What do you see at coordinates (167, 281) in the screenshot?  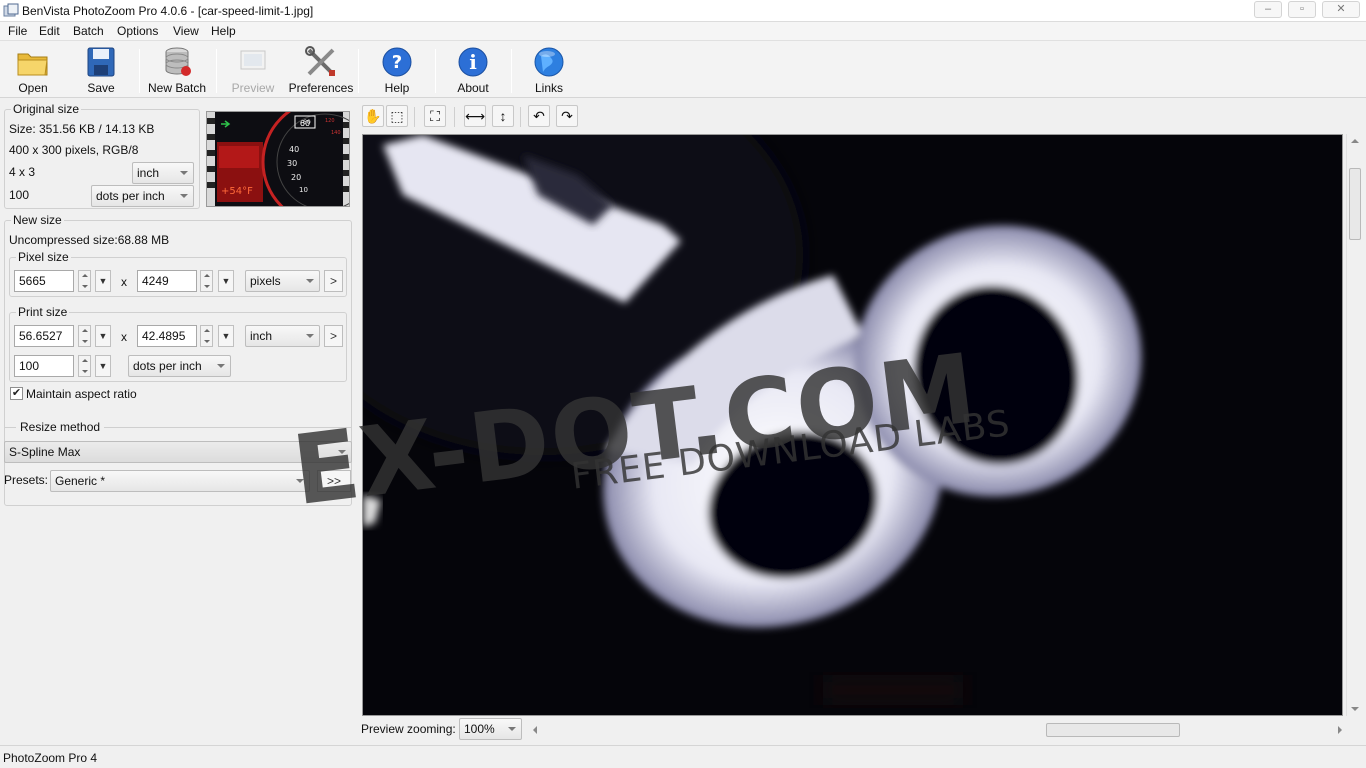 I see `pixel-height-input: 4249` at bounding box center [167, 281].